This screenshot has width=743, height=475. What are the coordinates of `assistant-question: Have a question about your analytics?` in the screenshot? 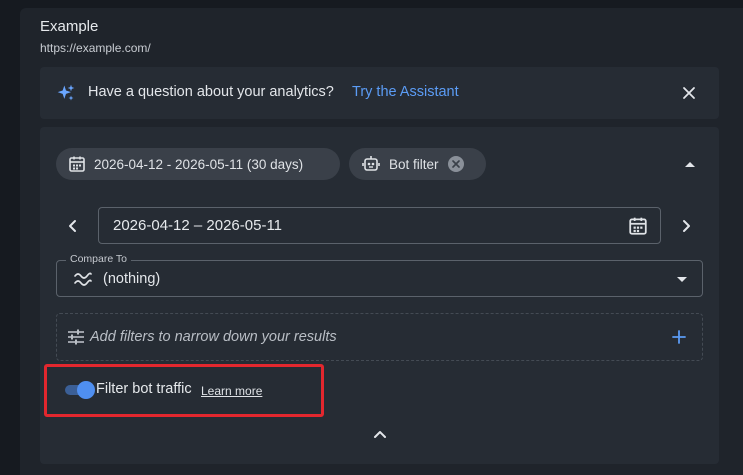 It's located at (211, 92).